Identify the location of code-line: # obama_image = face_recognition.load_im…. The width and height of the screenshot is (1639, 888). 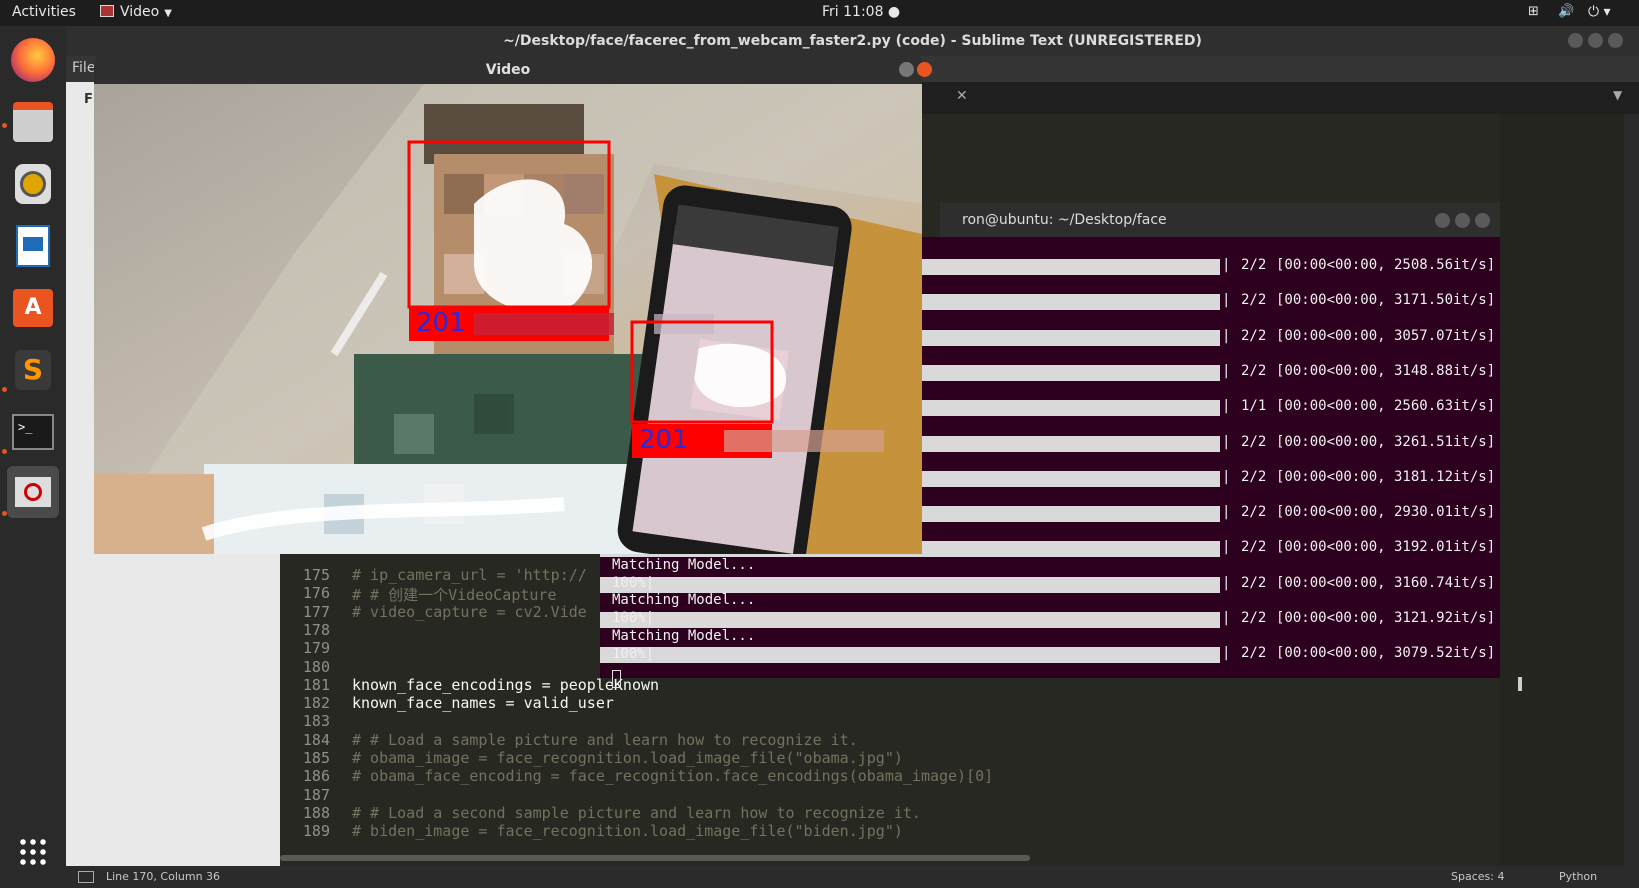
(627, 758).